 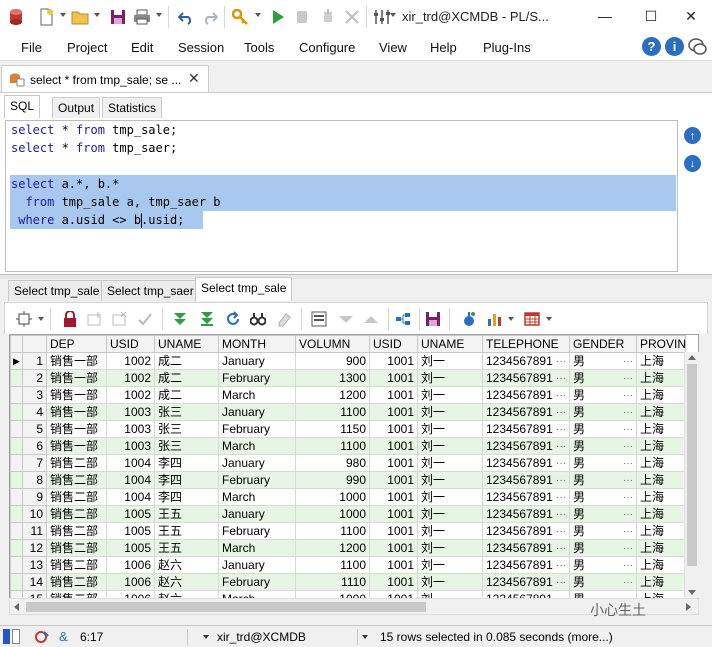 I want to click on menu-project: Project, so click(x=87, y=47).